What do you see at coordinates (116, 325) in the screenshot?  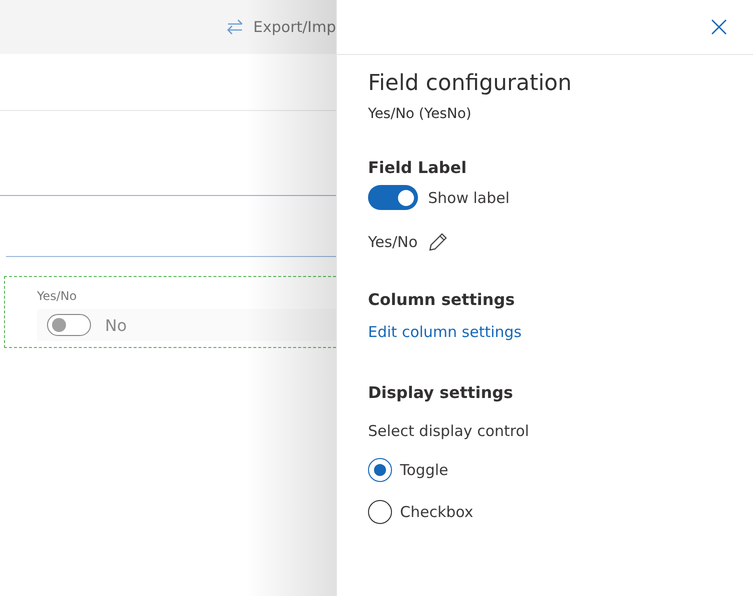 I see `toggle-value: No` at bounding box center [116, 325].